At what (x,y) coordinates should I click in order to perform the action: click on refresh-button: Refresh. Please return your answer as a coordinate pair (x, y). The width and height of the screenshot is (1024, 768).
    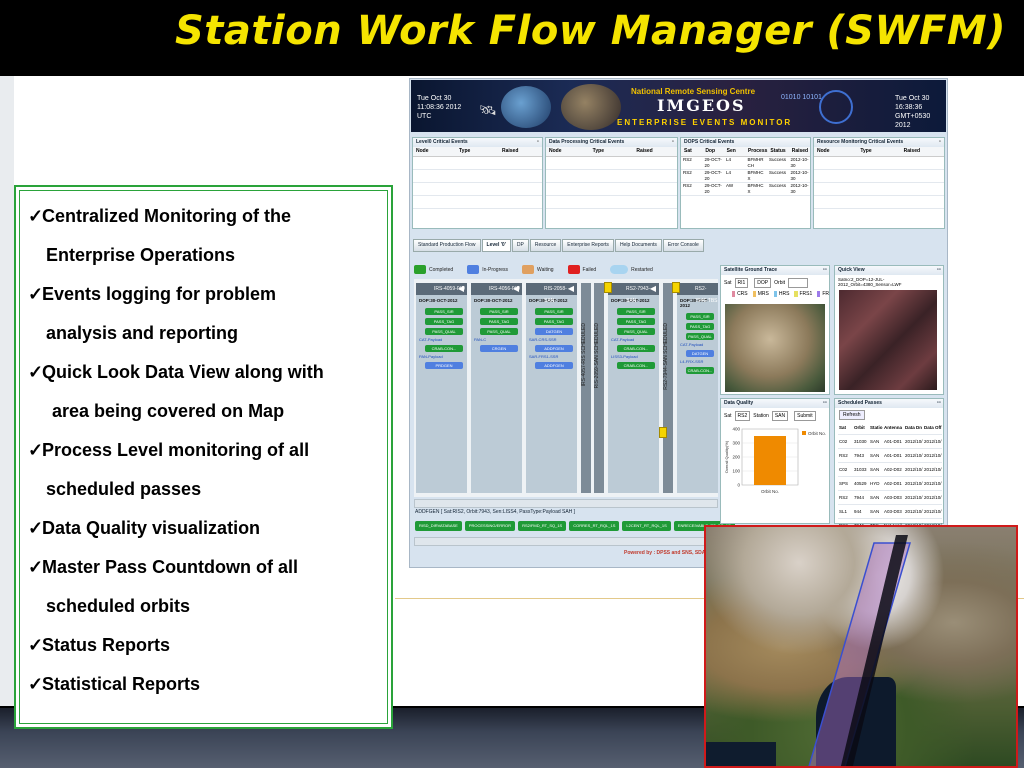
    Looking at the image, I should click on (852, 415).